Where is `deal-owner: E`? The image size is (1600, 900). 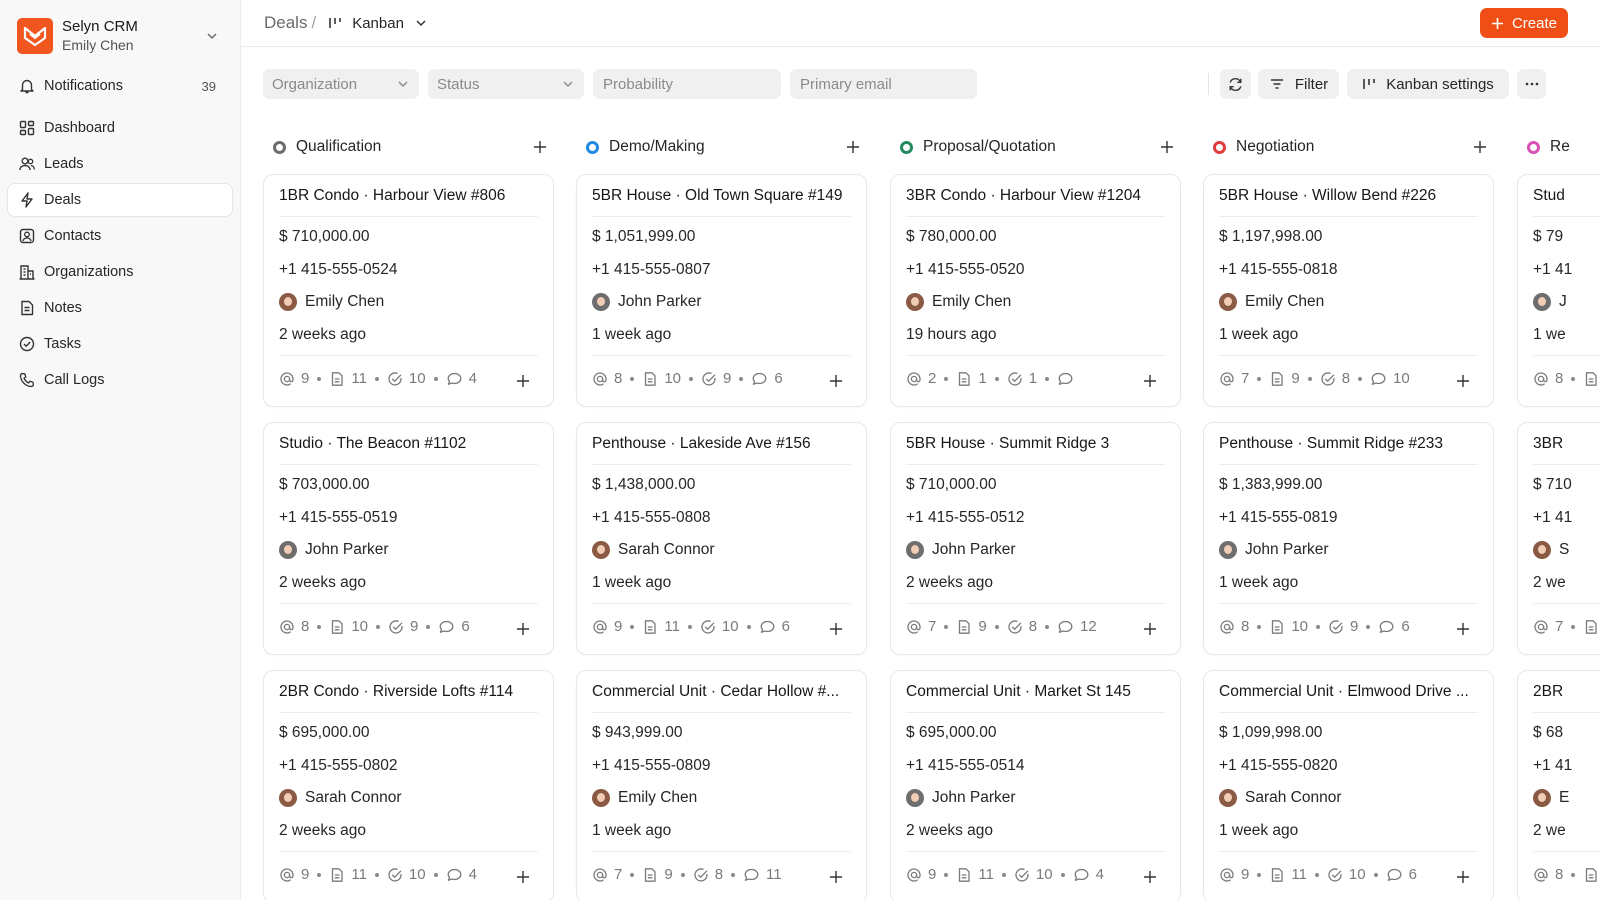 deal-owner: E is located at coordinates (1551, 798).